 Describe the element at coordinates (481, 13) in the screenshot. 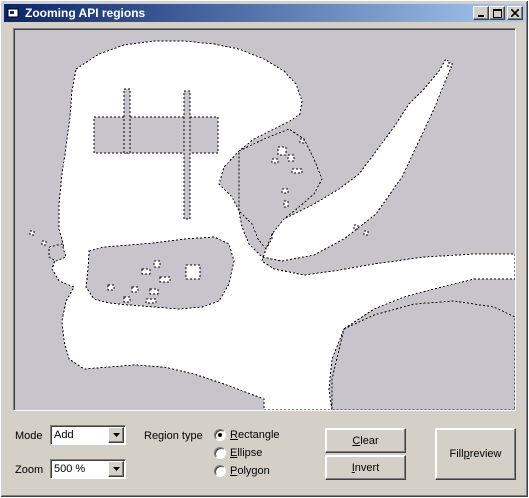

I see `minimize-button` at that location.